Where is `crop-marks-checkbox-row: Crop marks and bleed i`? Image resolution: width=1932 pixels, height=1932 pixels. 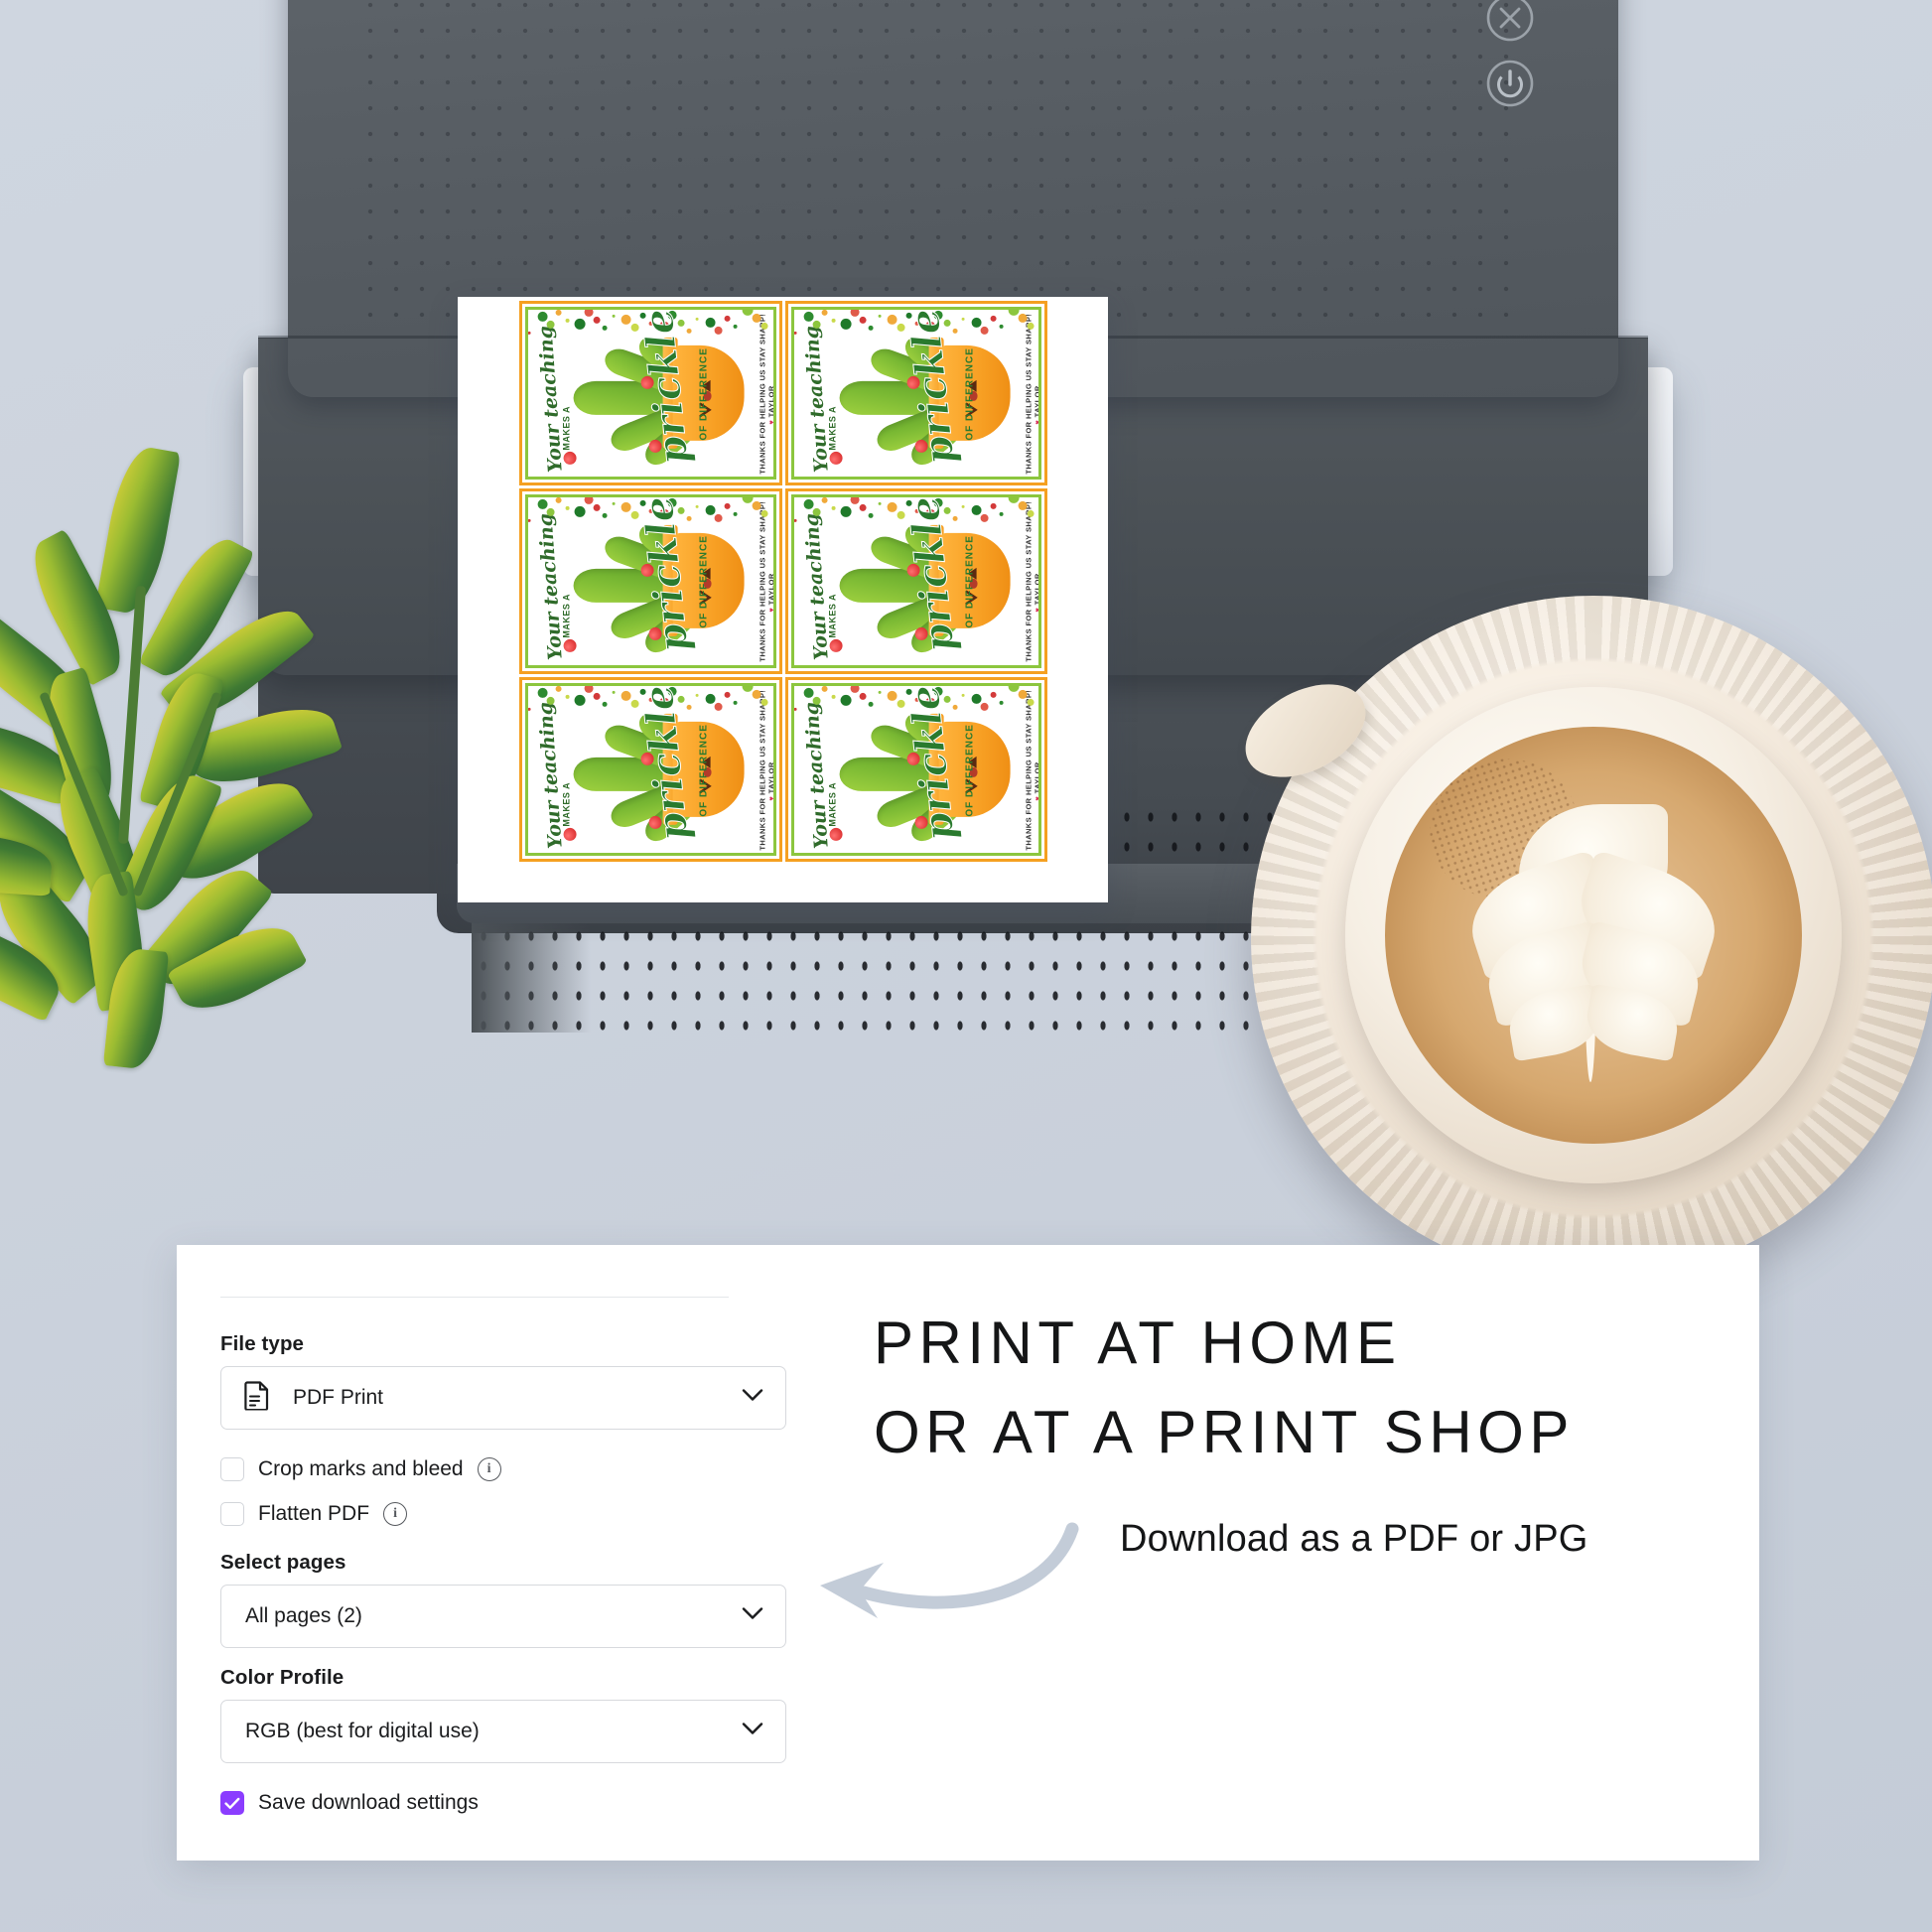 crop-marks-checkbox-row: Crop marks and bleed i is located at coordinates (361, 1469).